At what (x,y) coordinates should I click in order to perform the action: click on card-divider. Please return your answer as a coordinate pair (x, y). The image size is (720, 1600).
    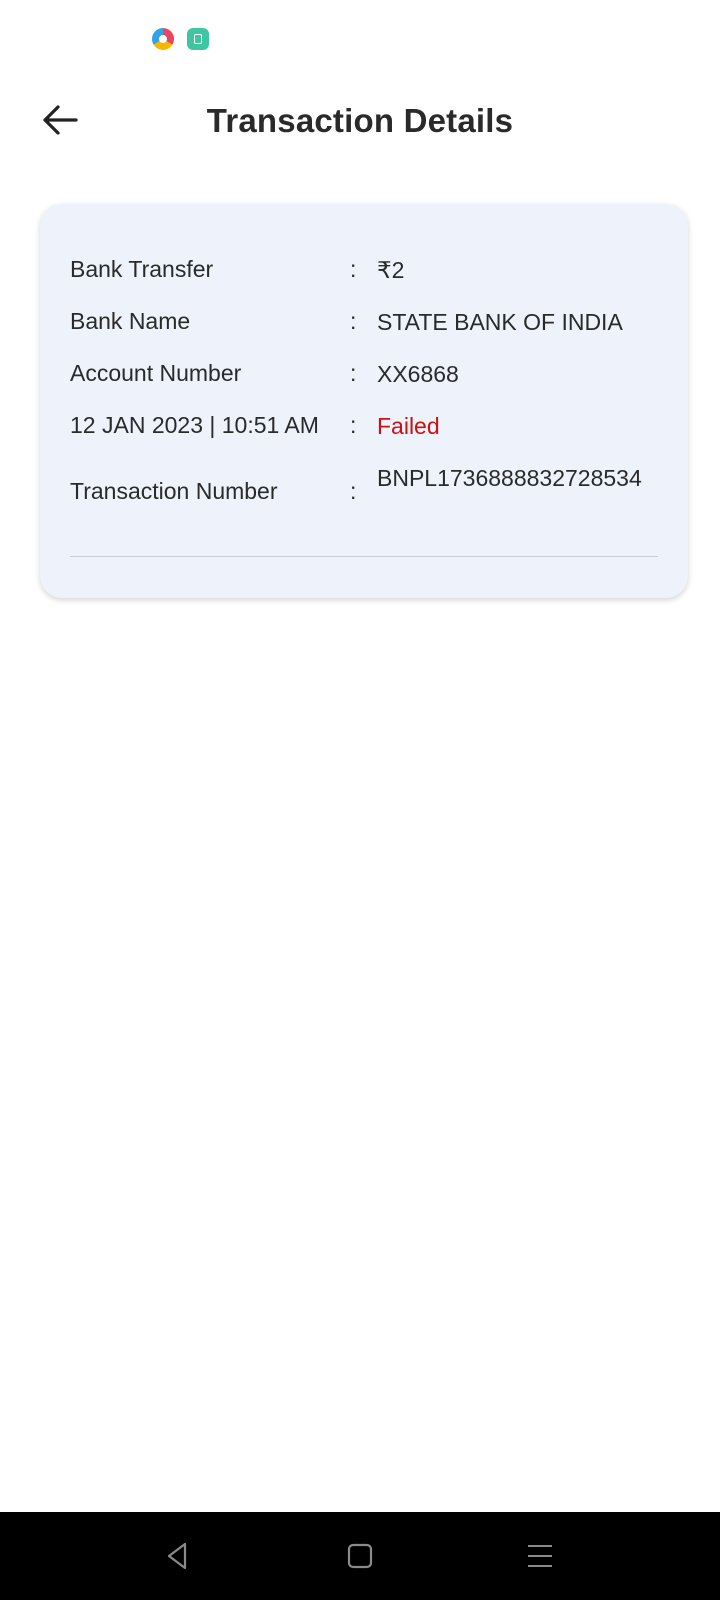
    Looking at the image, I should click on (364, 556).